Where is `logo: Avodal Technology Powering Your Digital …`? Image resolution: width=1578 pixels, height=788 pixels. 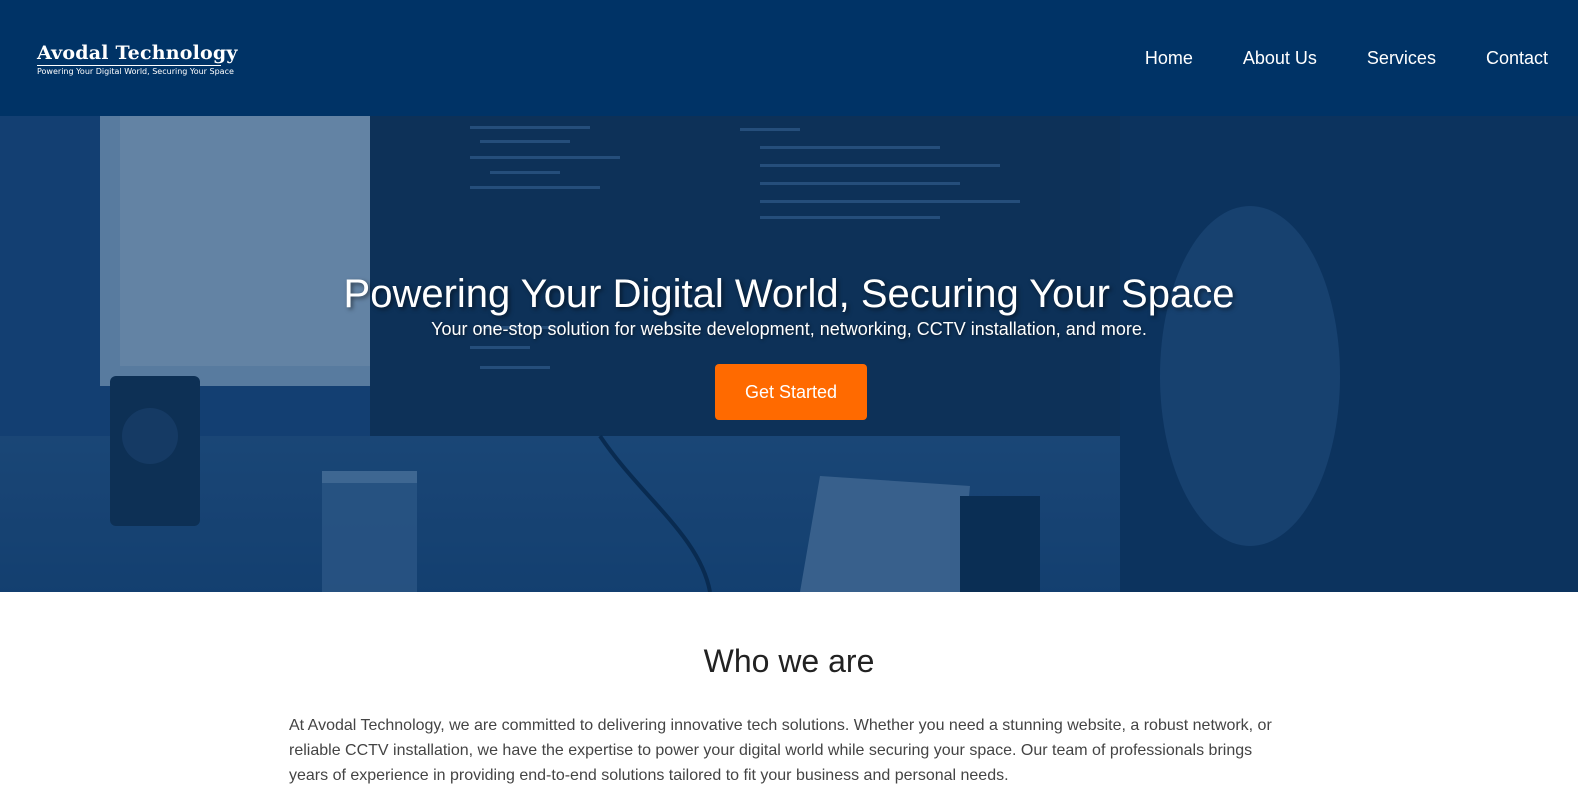 logo: Avodal Technology Powering Your Digital … is located at coordinates (137, 58).